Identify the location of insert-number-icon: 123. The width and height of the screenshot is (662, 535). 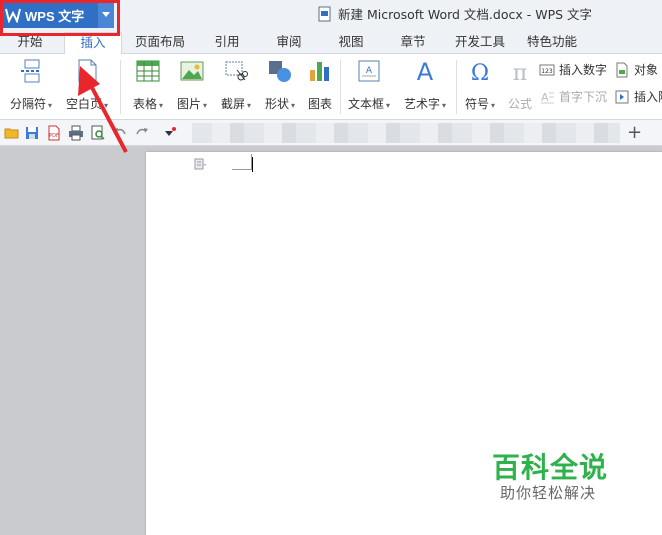
(547, 69).